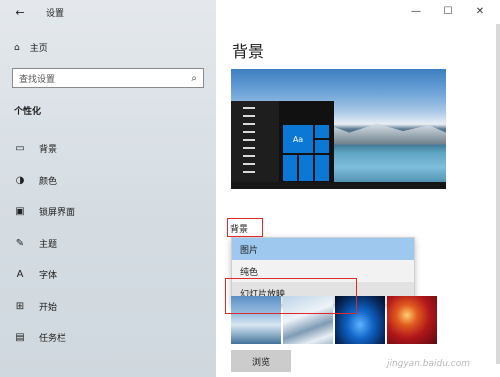  I want to click on highlight-box-label, so click(245, 227).